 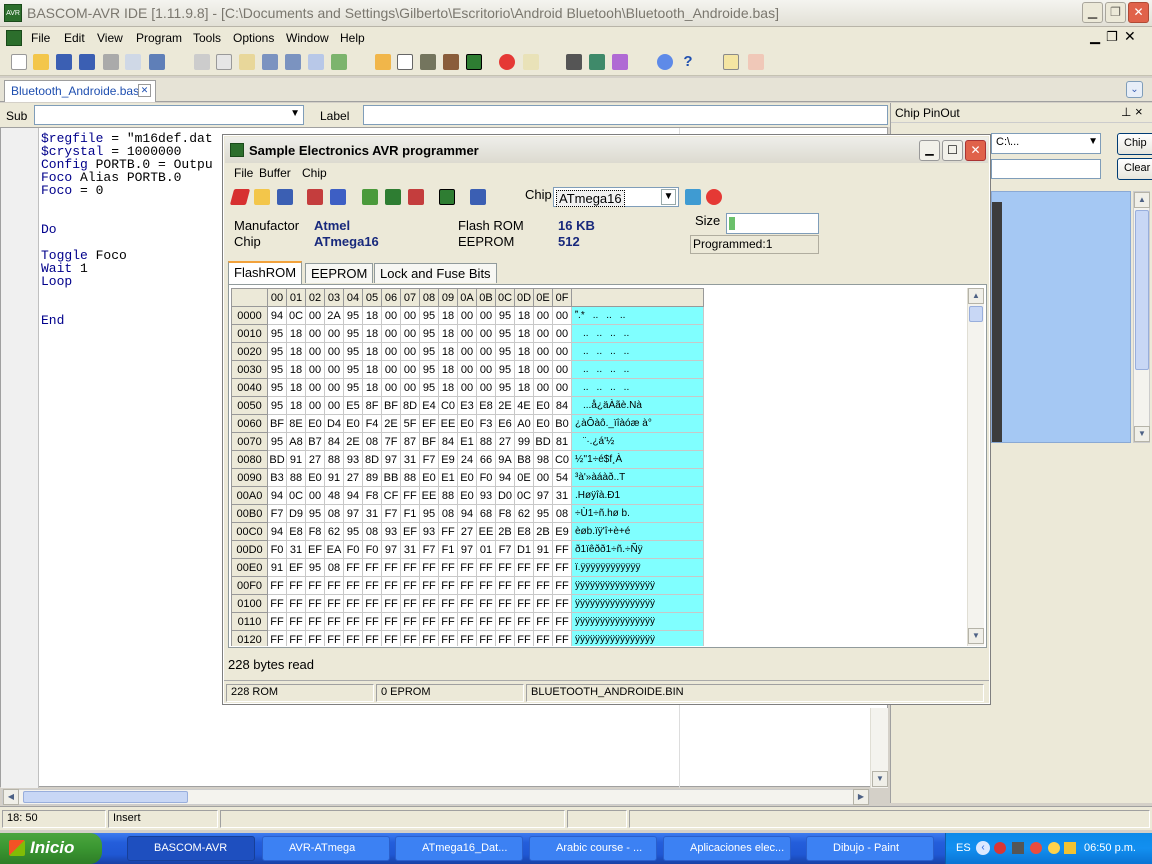 What do you see at coordinates (127, 320) in the screenshot?
I see `code-line: End` at bounding box center [127, 320].